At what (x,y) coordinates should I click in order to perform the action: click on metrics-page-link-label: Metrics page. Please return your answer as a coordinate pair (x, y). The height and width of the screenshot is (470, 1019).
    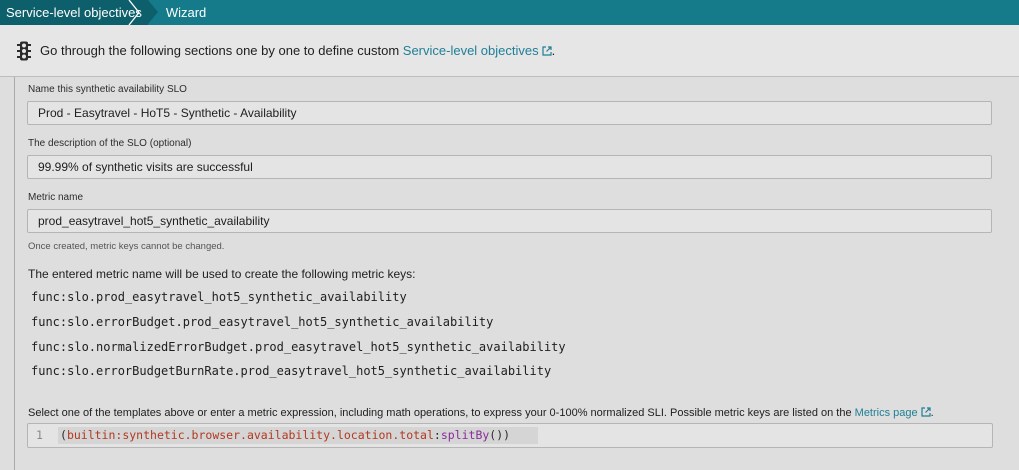
    Looking at the image, I should click on (886, 413).